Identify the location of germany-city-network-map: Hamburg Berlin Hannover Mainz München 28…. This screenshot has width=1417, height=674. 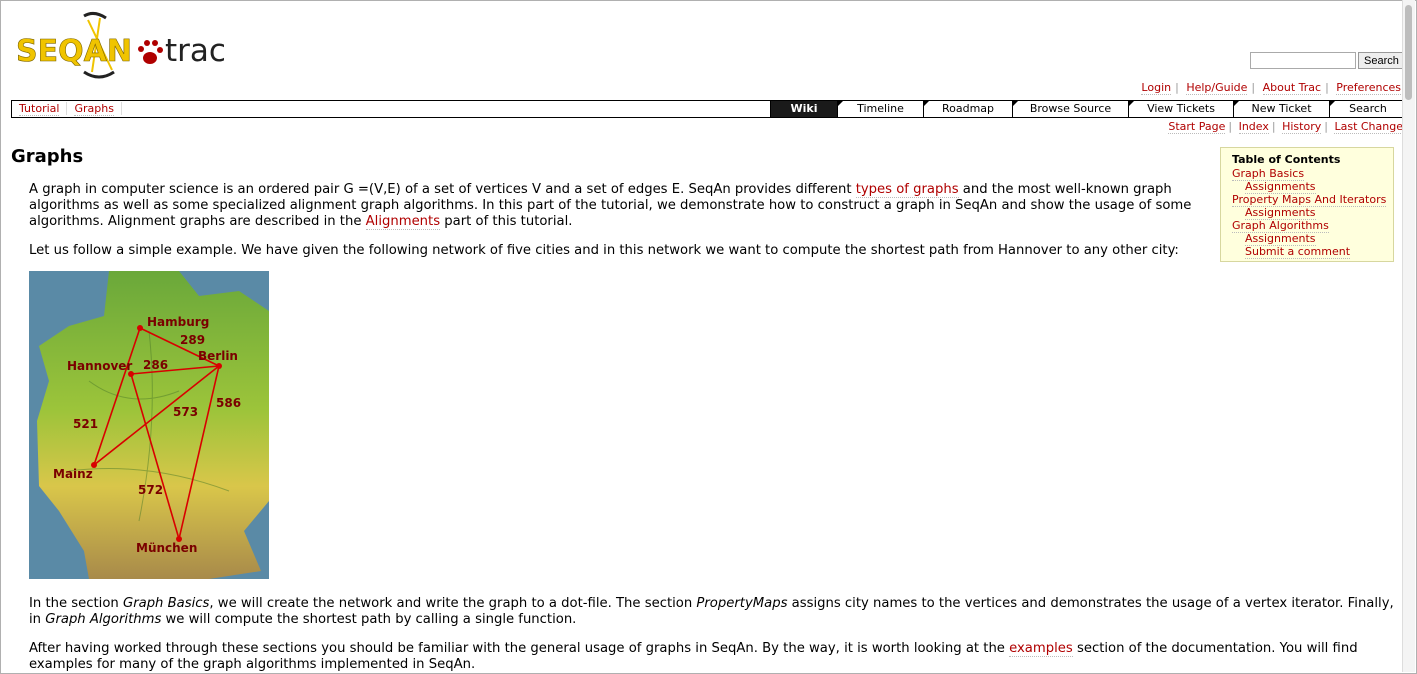
(149, 425).